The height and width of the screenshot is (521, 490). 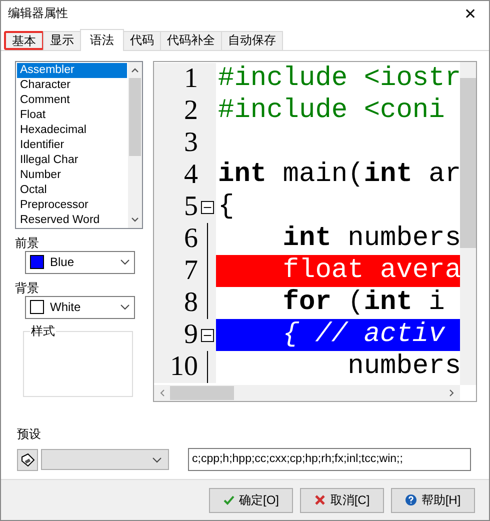 I want to click on list-item: Character, so click(x=72, y=85).